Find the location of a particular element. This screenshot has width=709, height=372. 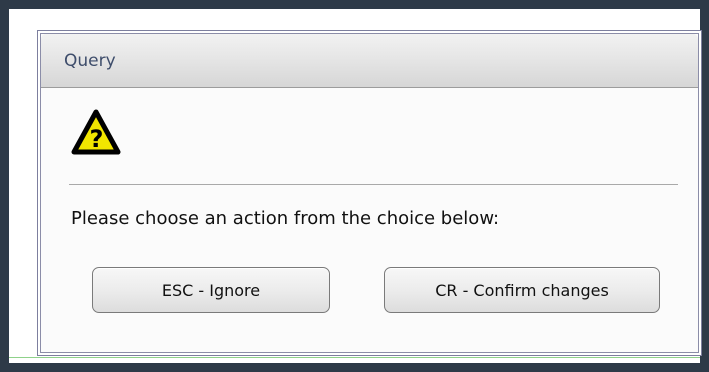

background-strip is located at coordinates (354, 360).